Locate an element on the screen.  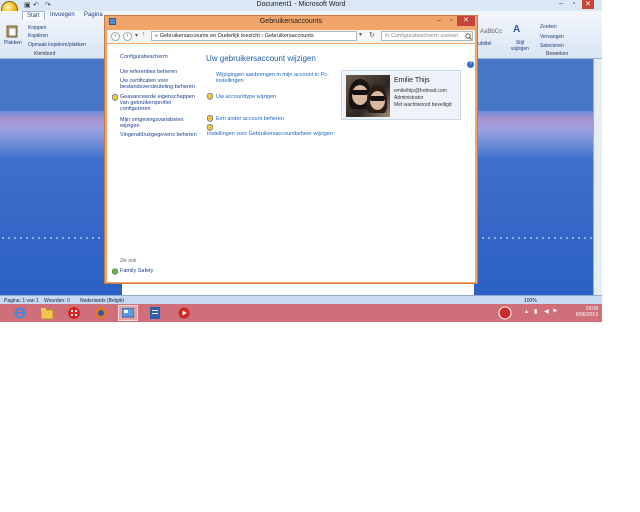
help-button: ? is located at coordinates (470, 64).